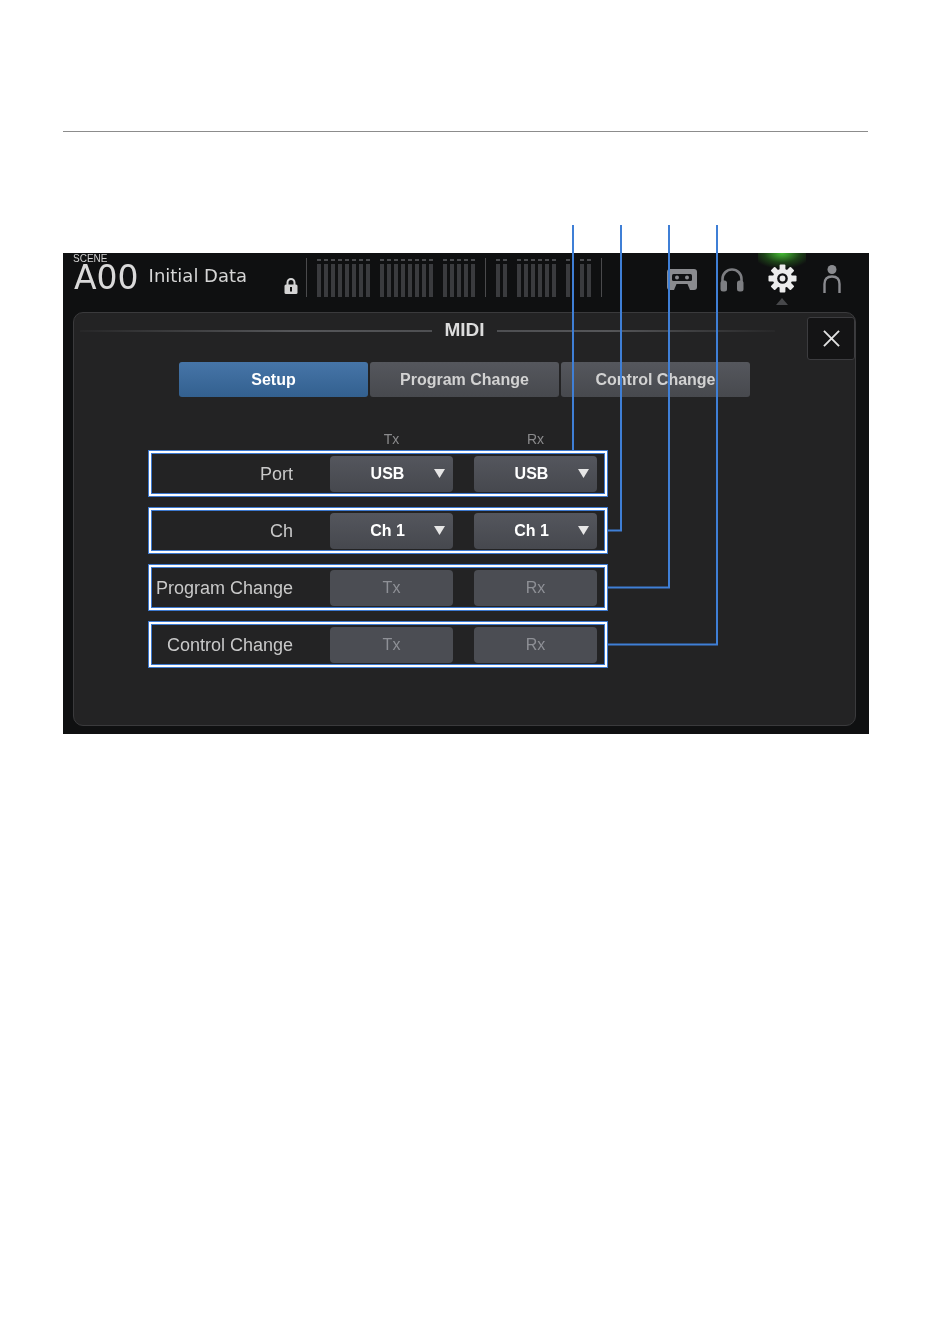  Describe the element at coordinates (90, 259) in the screenshot. I see `scene-label: SCENE` at that location.